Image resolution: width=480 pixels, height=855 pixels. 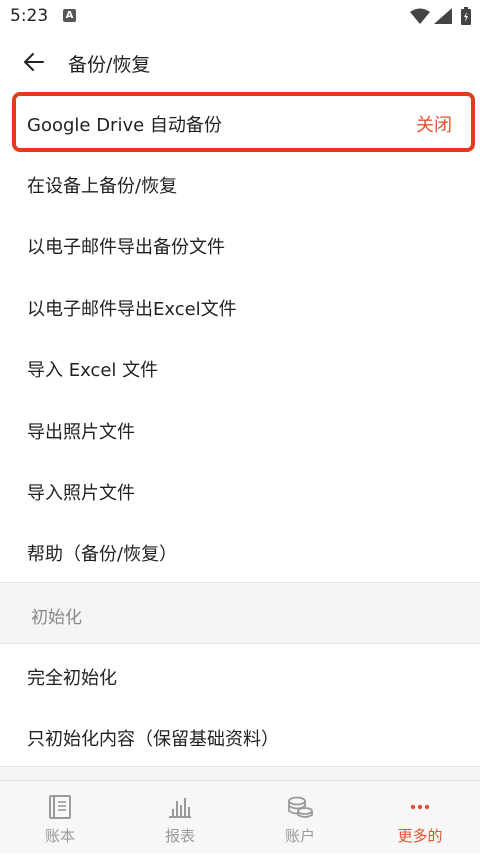 I want to click on status-time: 5:23, so click(x=29, y=16).